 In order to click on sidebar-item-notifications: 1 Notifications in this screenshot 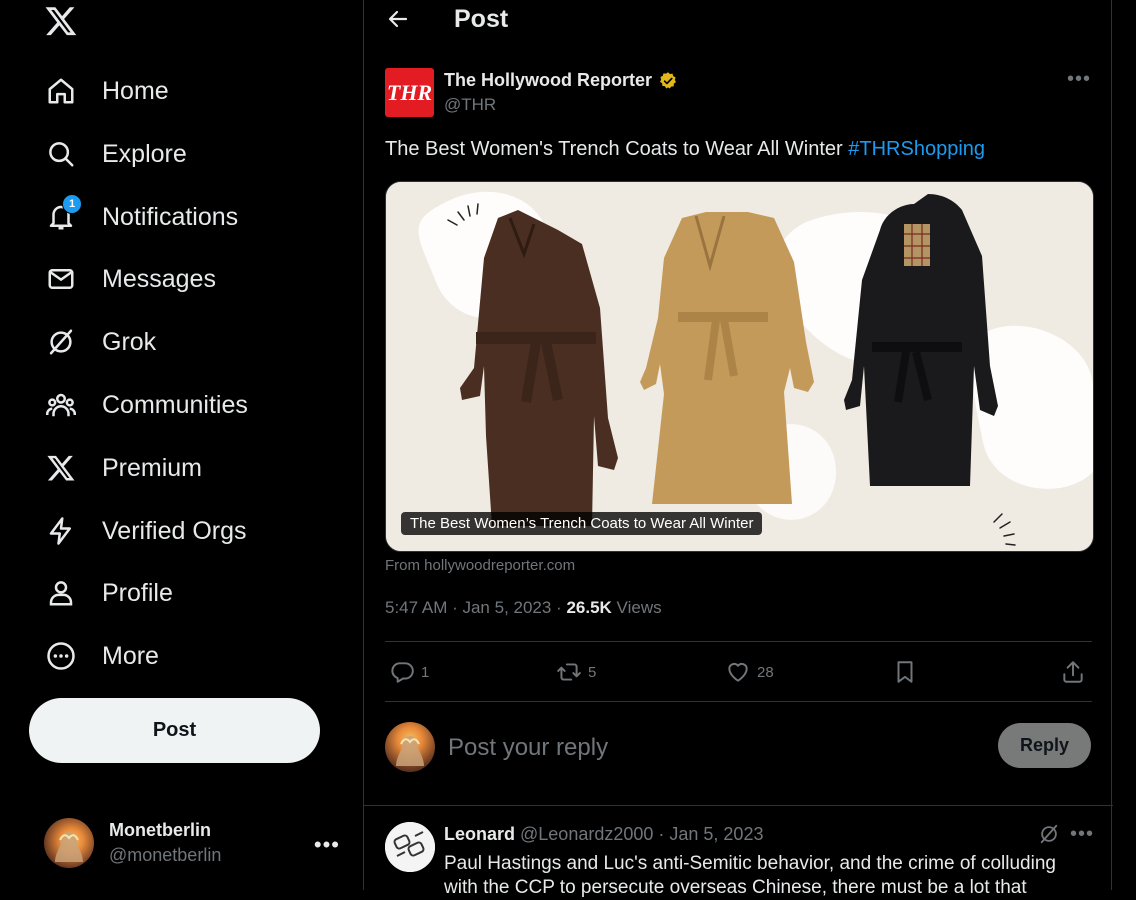, I will do `click(142, 217)`.